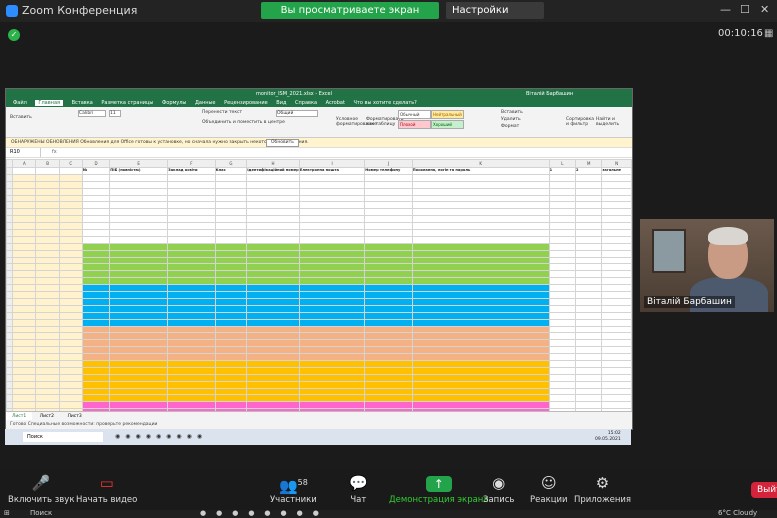  Describe the element at coordinates (549, 489) in the screenshot. I see `reactions-button: ☺ Реакции` at that location.